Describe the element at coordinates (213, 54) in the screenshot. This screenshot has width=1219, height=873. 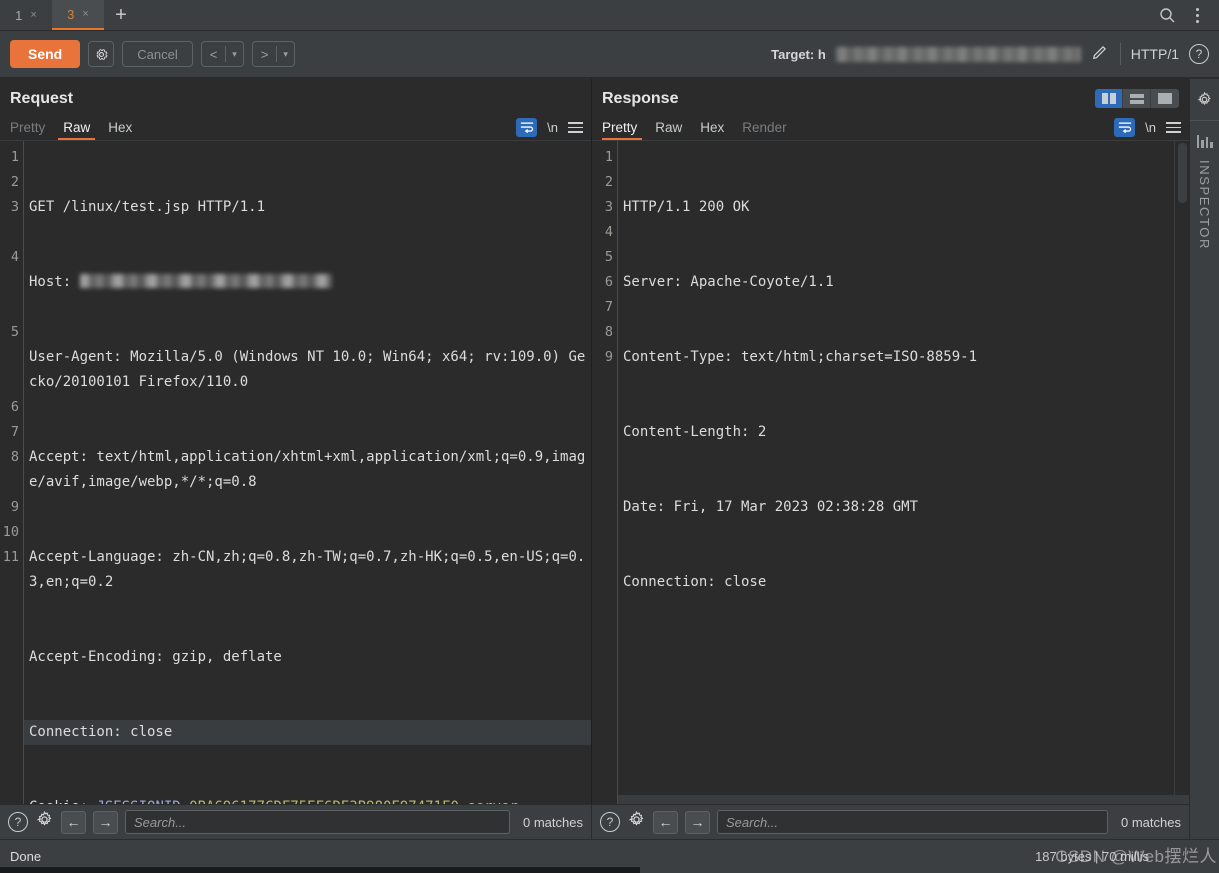
I see `prev-request-label: <` at that location.